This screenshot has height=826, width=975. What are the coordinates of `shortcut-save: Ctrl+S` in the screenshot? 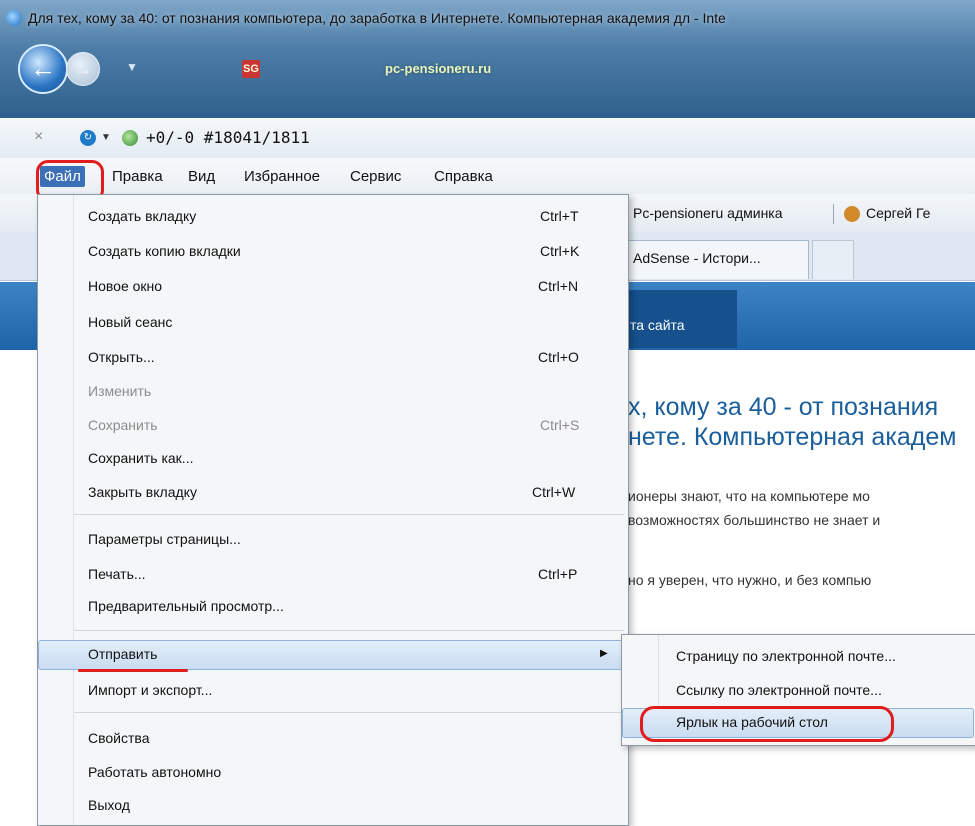 It's located at (560, 425).